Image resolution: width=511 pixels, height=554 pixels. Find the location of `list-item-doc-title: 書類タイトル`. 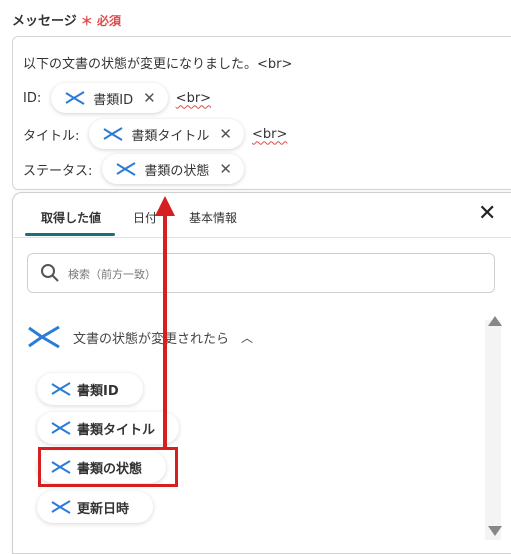

list-item-doc-title: 書類タイトル is located at coordinates (108, 428).